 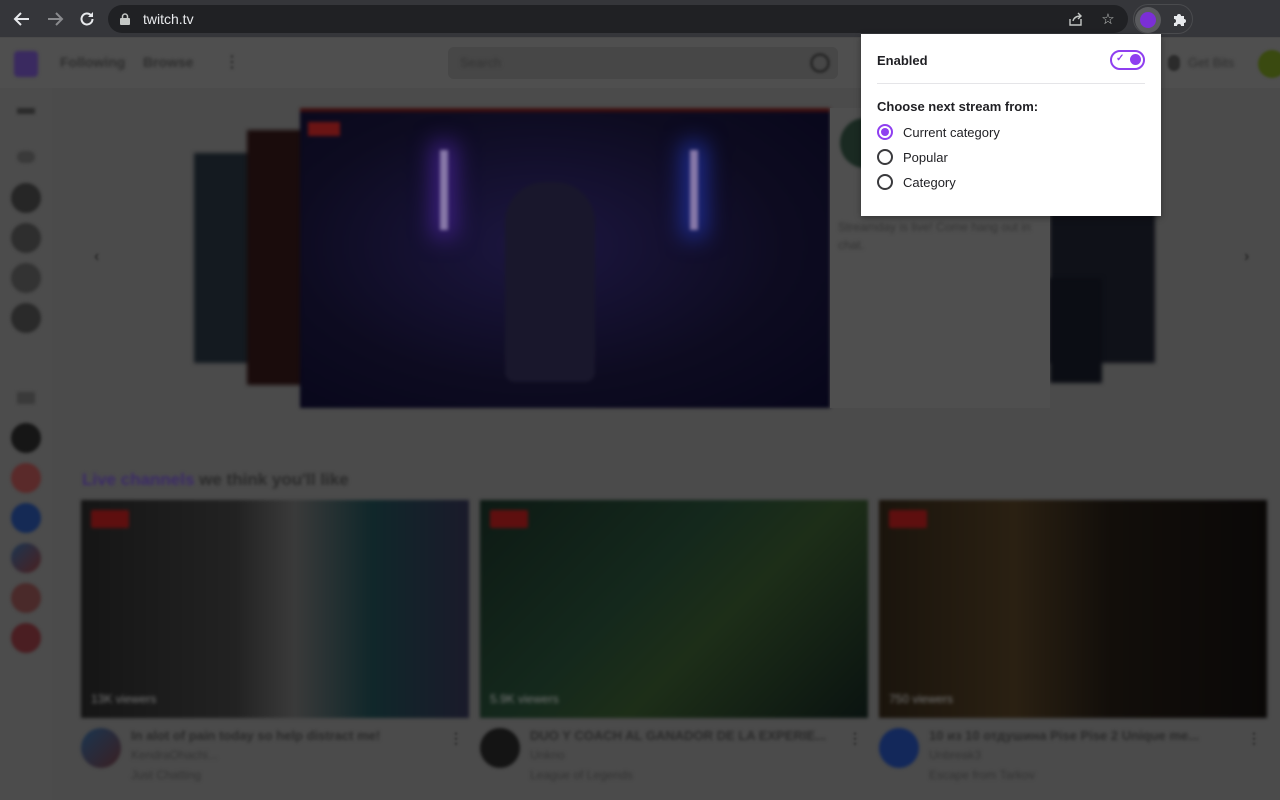 I want to click on arrow-right-icon, so click(x=56, y=19).